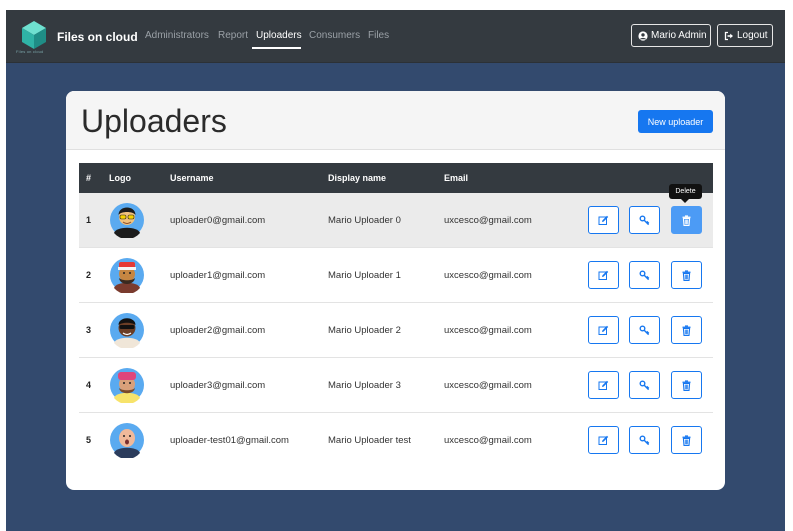 The width and height of the screenshot is (793, 531). I want to click on row-number: 3, so click(89, 330).